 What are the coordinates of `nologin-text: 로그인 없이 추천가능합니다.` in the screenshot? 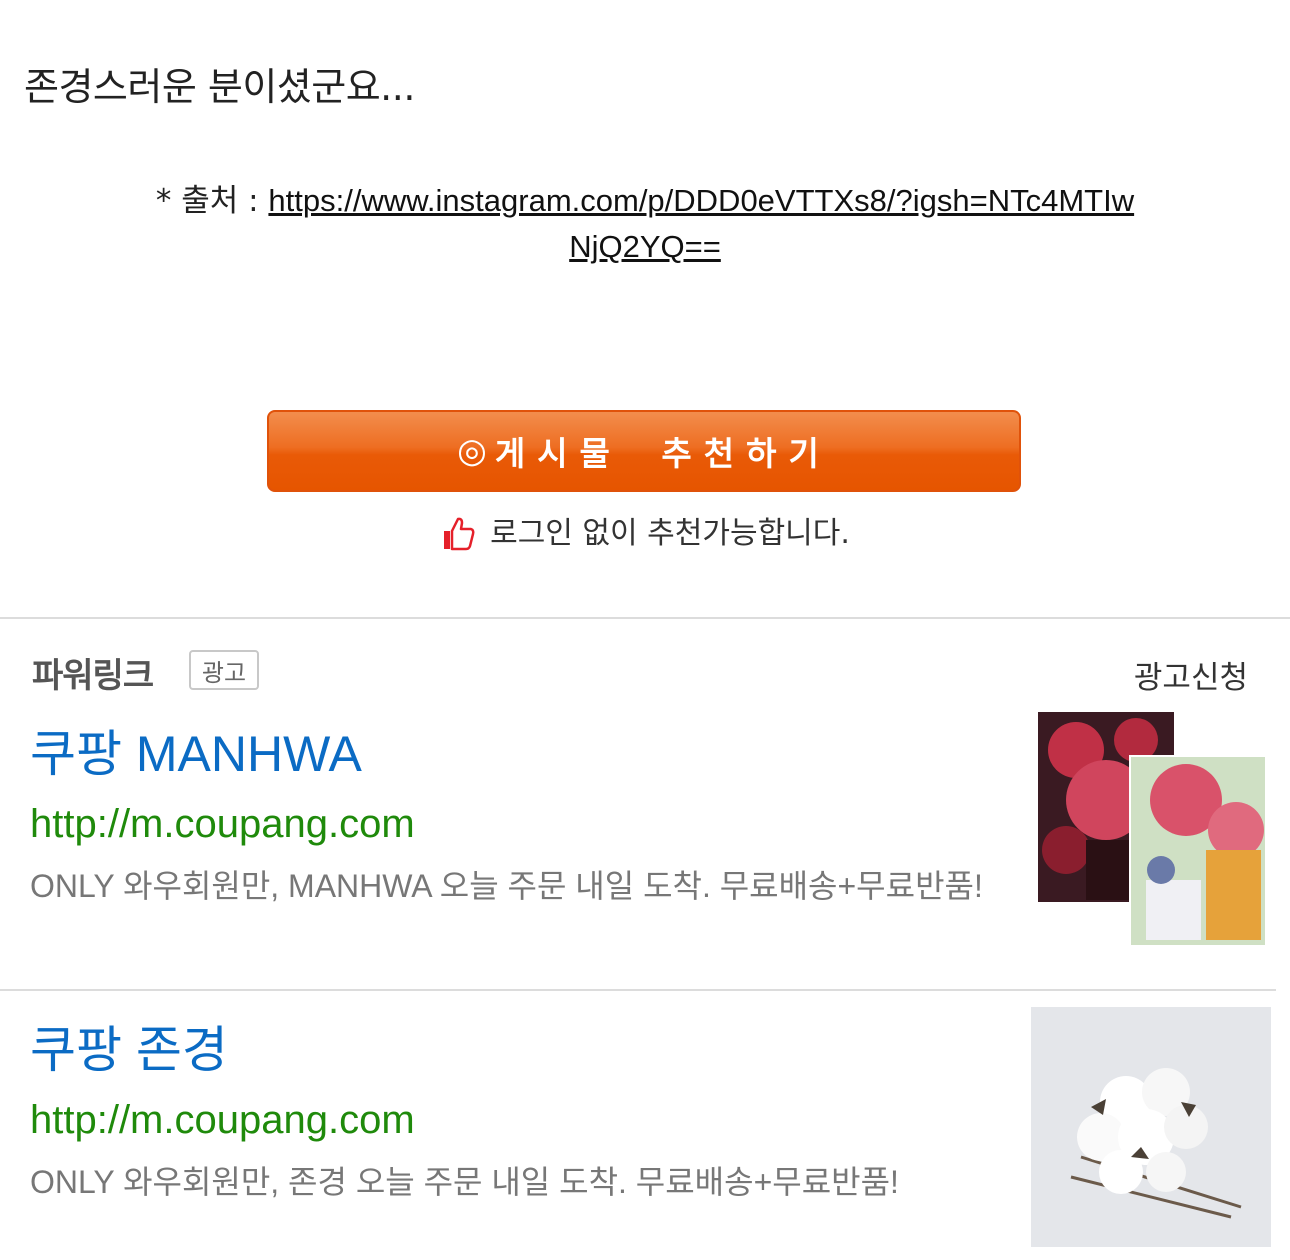 It's located at (670, 533).